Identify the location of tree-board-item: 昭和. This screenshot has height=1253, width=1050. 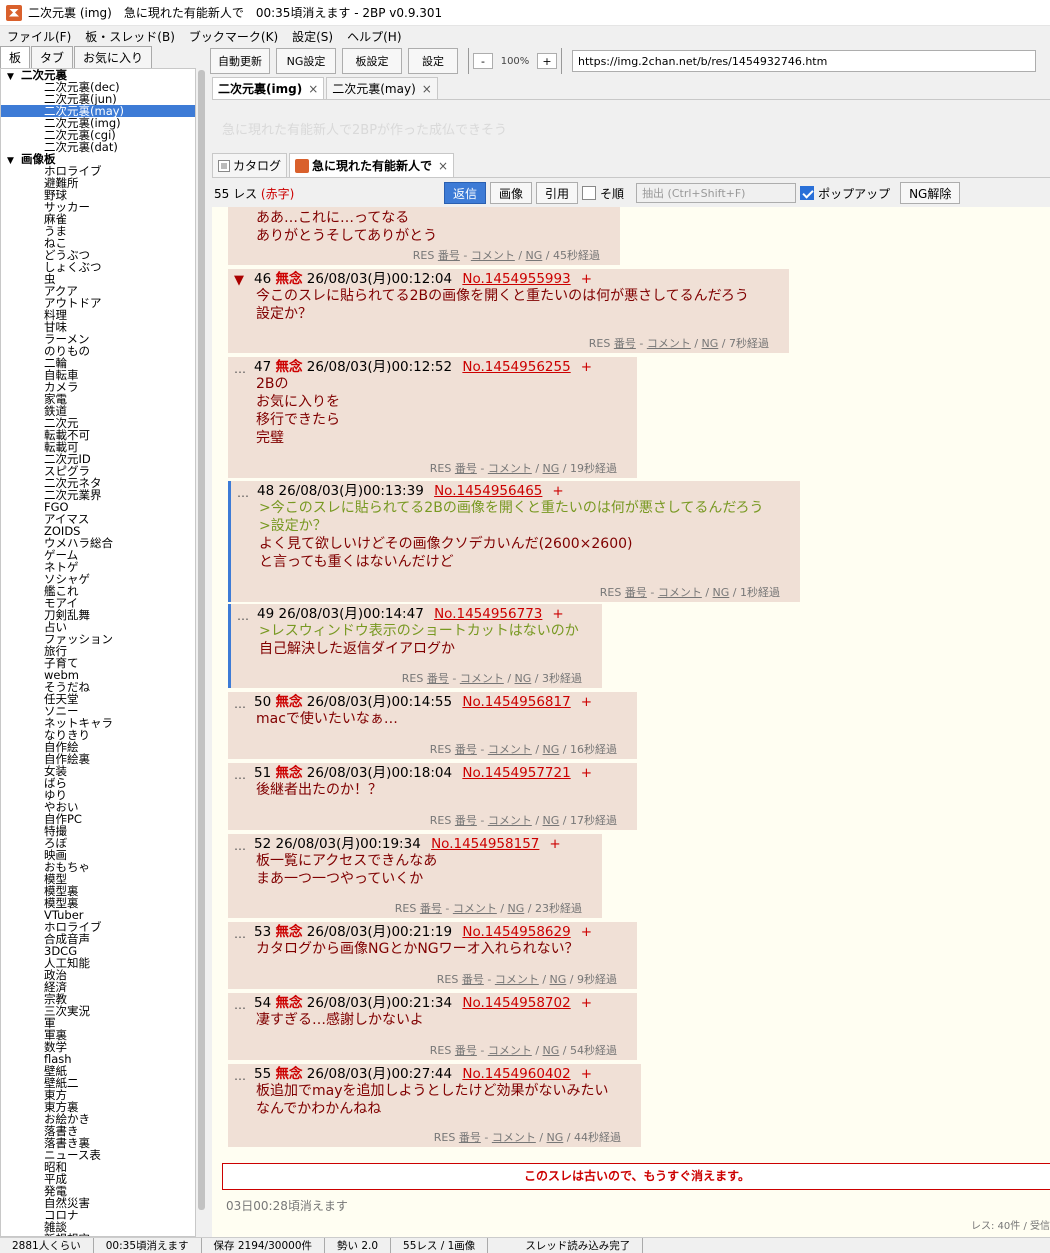
(98, 1167).